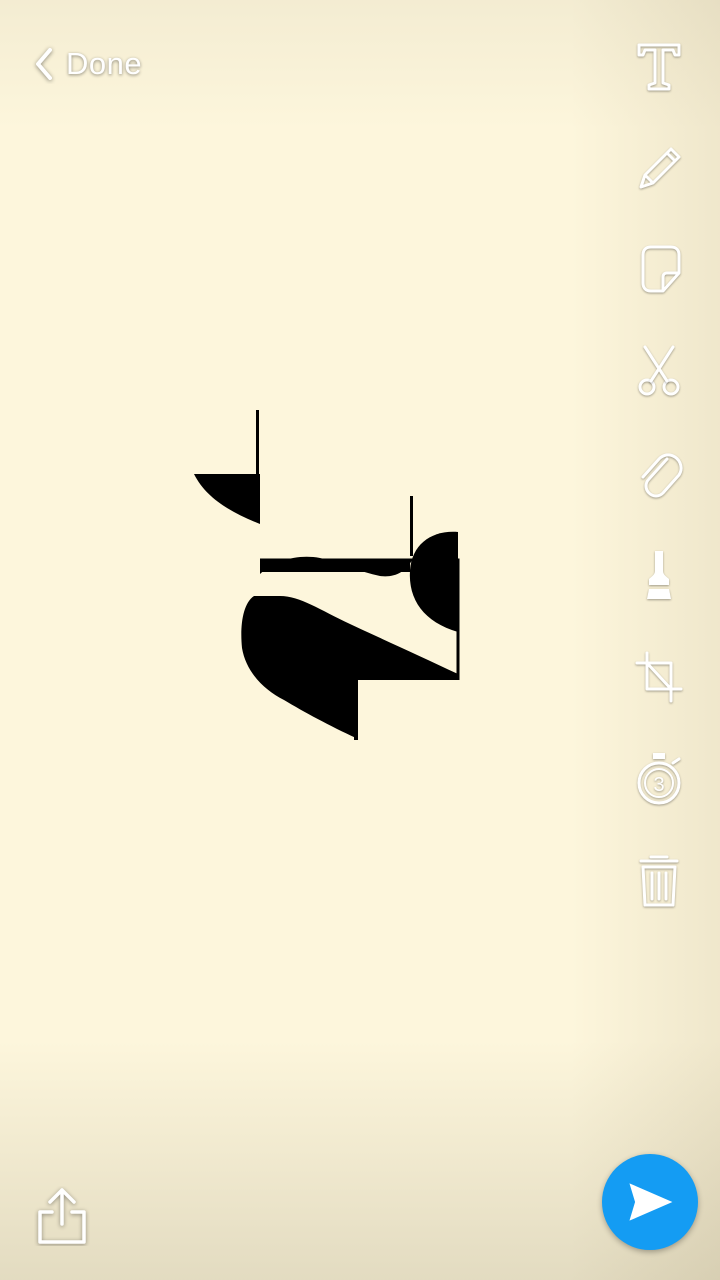  I want to click on artwork-right-bar, so click(411, 526).